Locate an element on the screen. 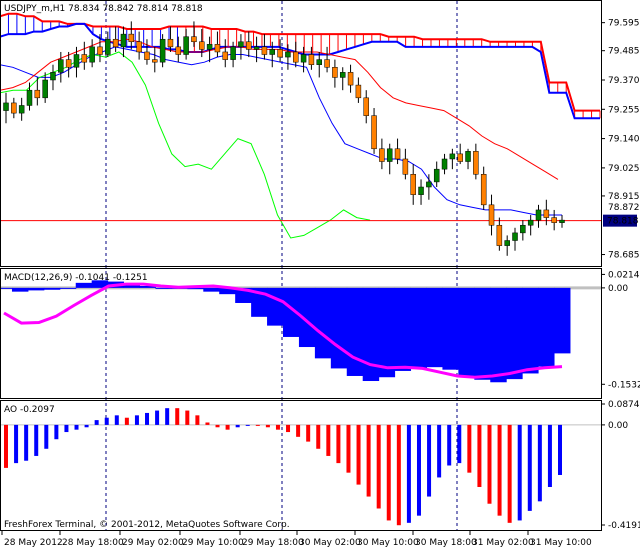  macd-label: MACD(12,26,9) -0.1041 -0.1251 is located at coordinates (76, 278).